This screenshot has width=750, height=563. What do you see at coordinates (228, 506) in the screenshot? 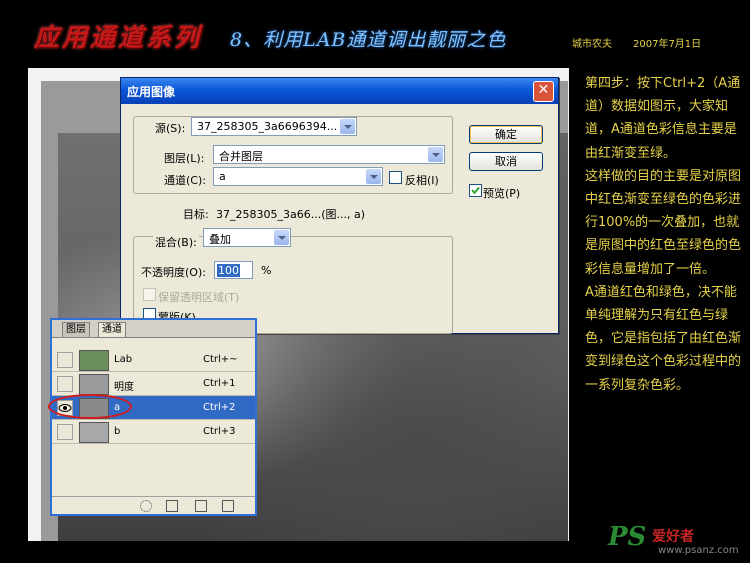
I see `trash-icon` at bounding box center [228, 506].